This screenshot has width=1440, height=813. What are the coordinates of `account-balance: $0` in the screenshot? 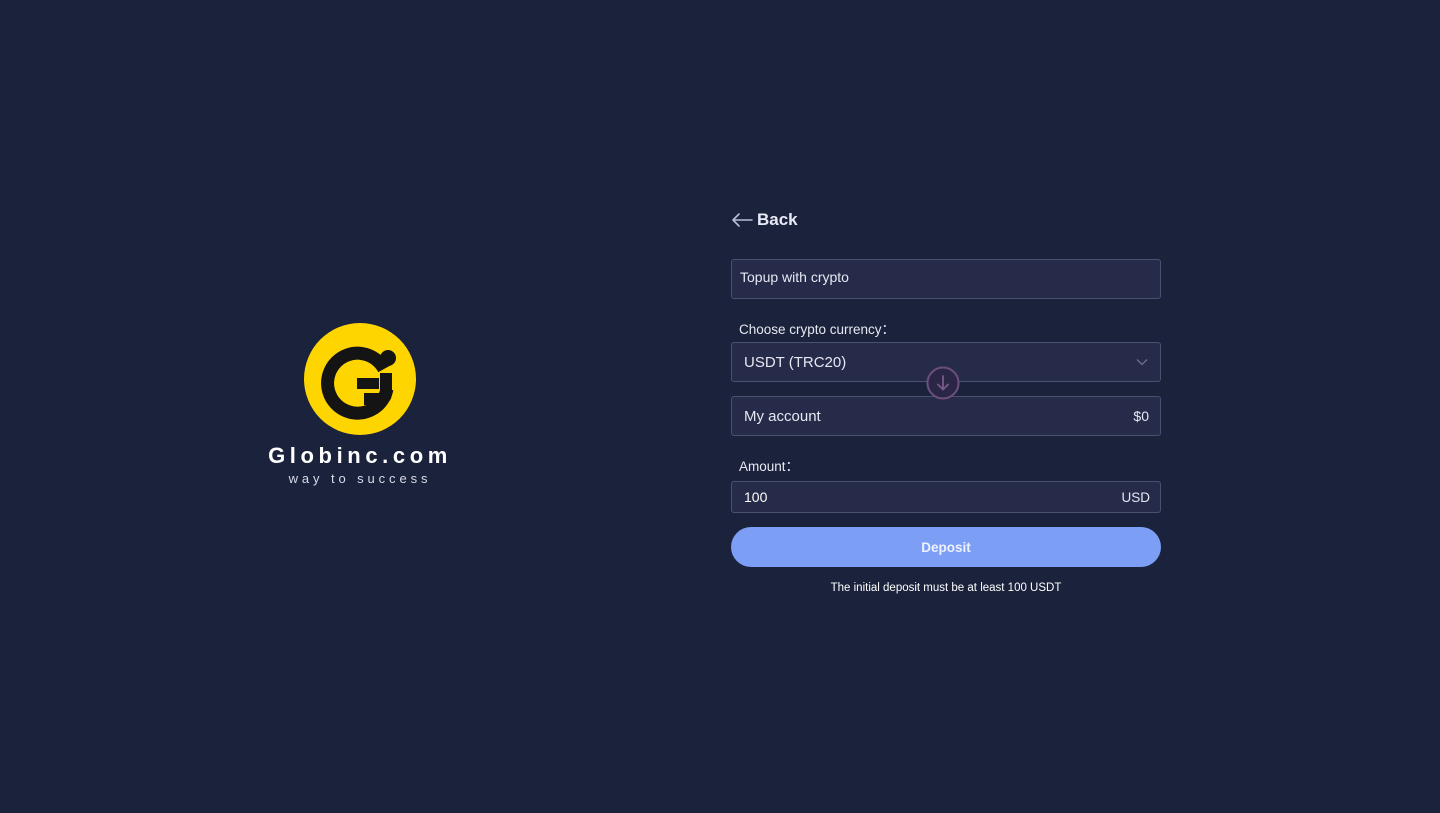 It's located at (1141, 416).